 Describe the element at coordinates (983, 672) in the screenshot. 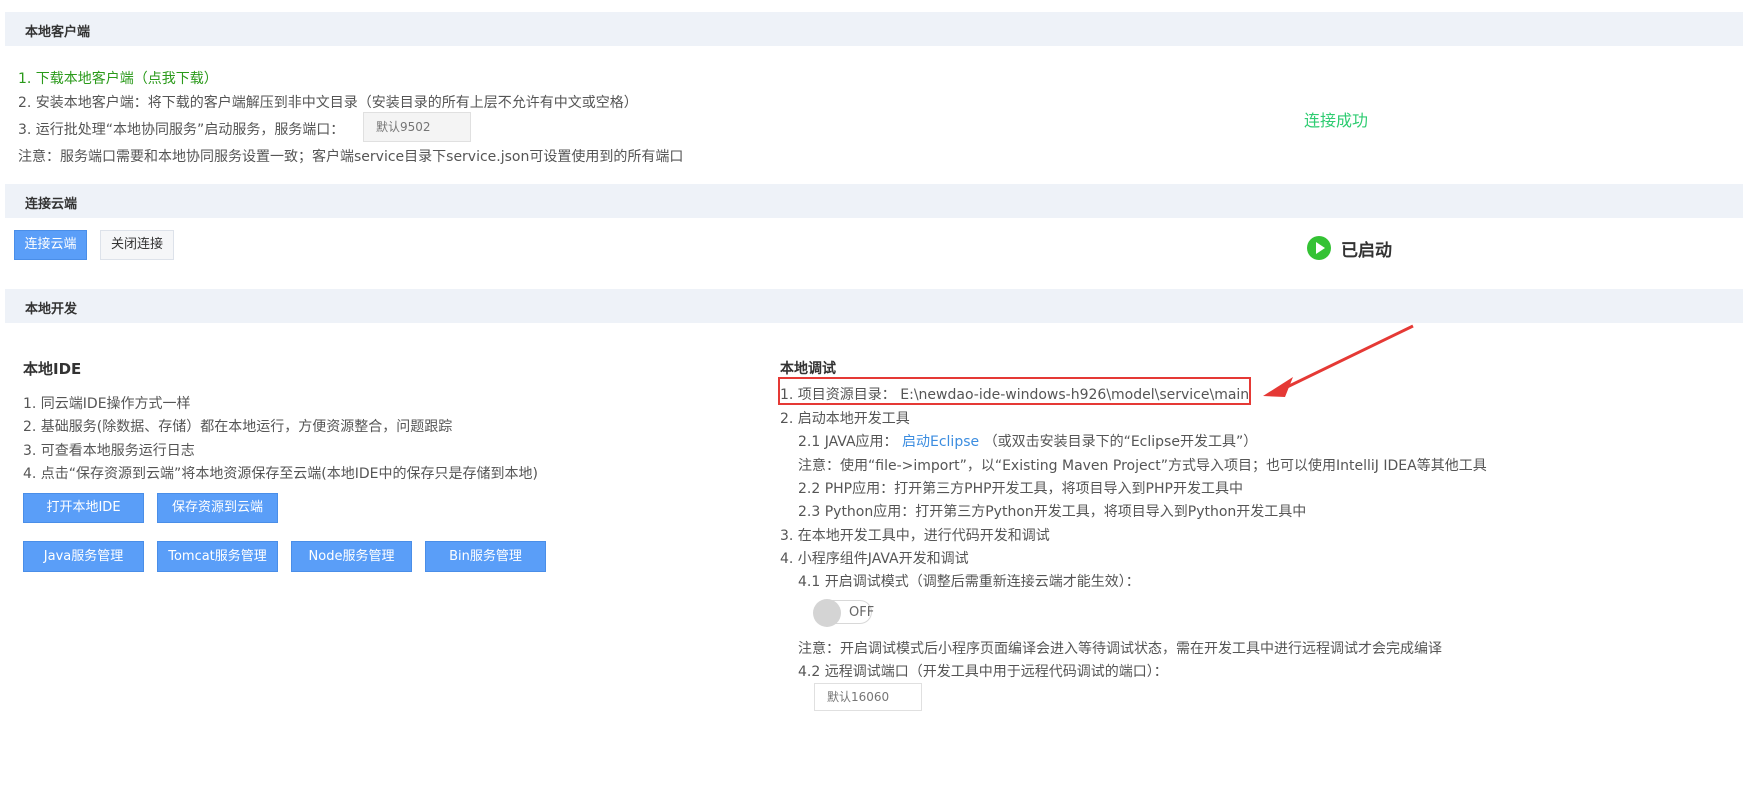

I see `remote-debug-port-step: 4.2 远程调试端口（开发工具中用于远程代码调试的端口）：` at that location.